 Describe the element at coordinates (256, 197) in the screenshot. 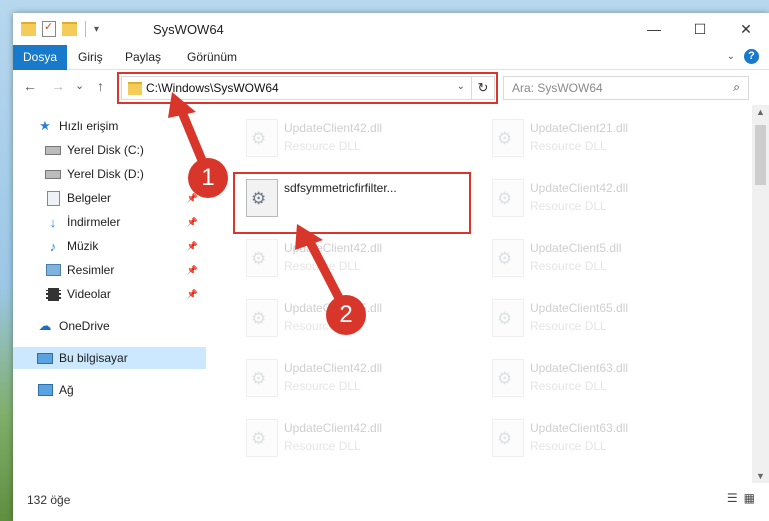

I see `annotation-arrows` at that location.